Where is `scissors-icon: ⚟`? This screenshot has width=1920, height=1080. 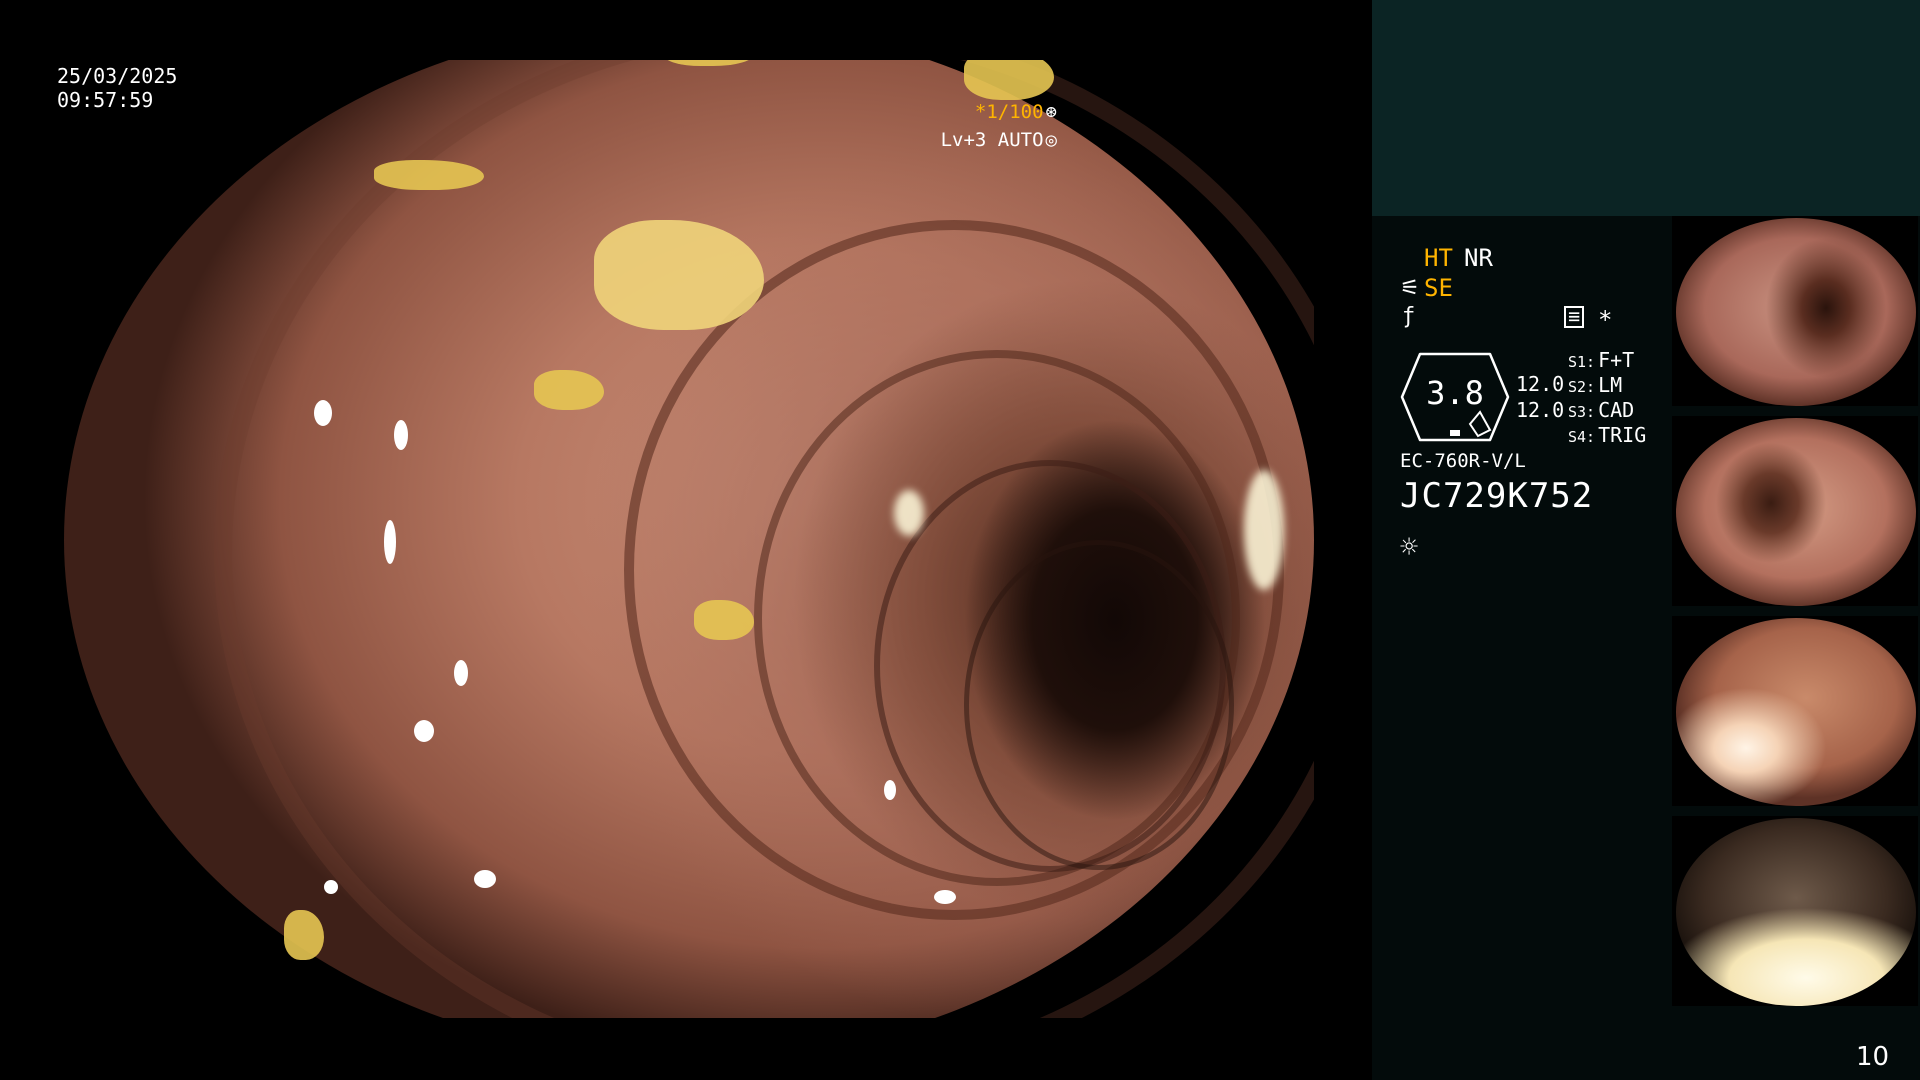
scissors-icon: ⚟ is located at coordinates (1410, 288).